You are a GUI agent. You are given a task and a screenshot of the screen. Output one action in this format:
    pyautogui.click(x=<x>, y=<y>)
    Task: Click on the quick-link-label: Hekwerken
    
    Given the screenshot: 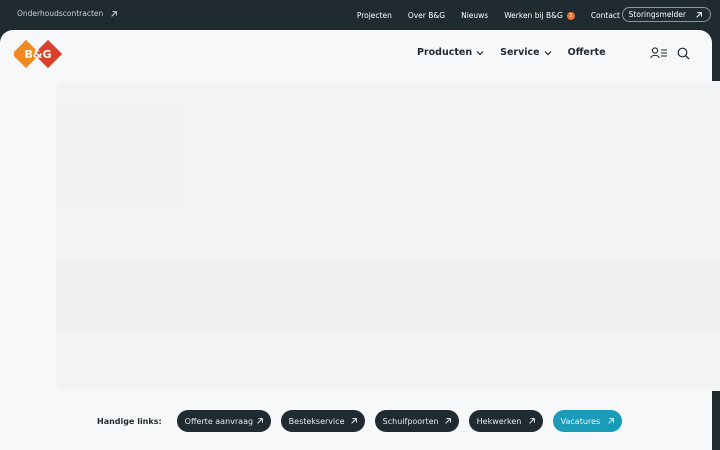 What is the action you would take?
    pyautogui.click(x=499, y=421)
    